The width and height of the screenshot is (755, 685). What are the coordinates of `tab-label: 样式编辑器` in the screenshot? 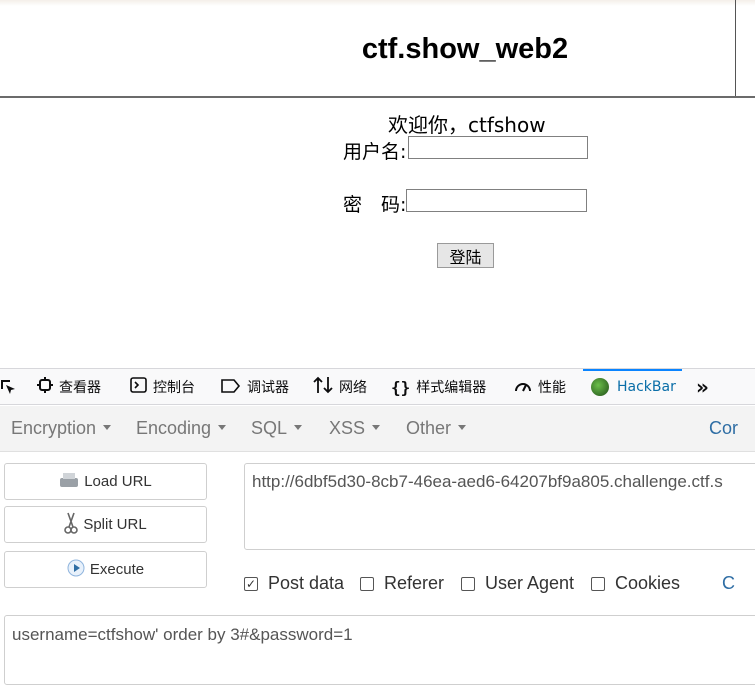 It's located at (451, 388).